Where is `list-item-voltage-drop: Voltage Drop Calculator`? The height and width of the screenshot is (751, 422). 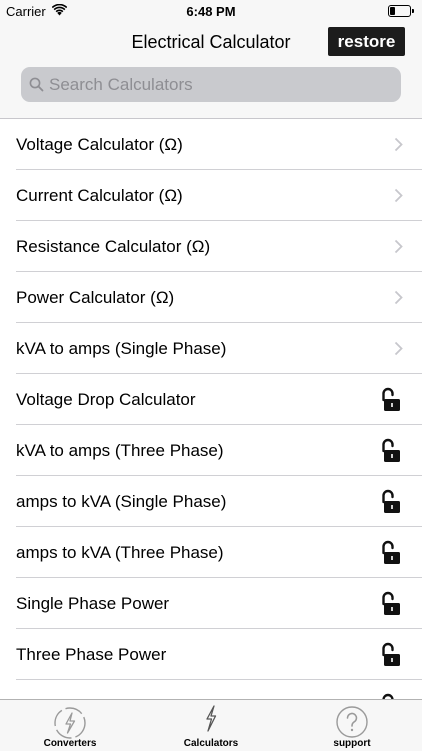 list-item-voltage-drop: Voltage Drop Calculator is located at coordinates (211, 399).